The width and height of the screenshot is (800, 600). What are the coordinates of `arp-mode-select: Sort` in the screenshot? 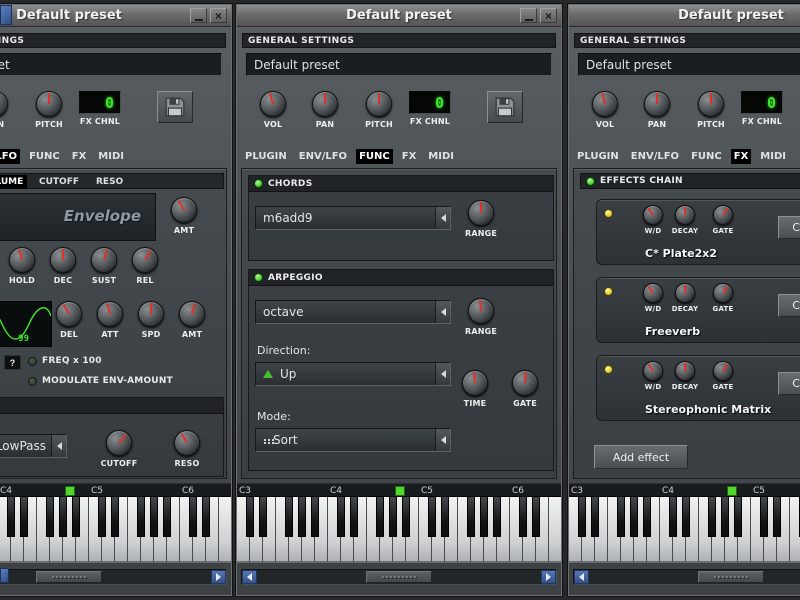 It's located at (353, 440).